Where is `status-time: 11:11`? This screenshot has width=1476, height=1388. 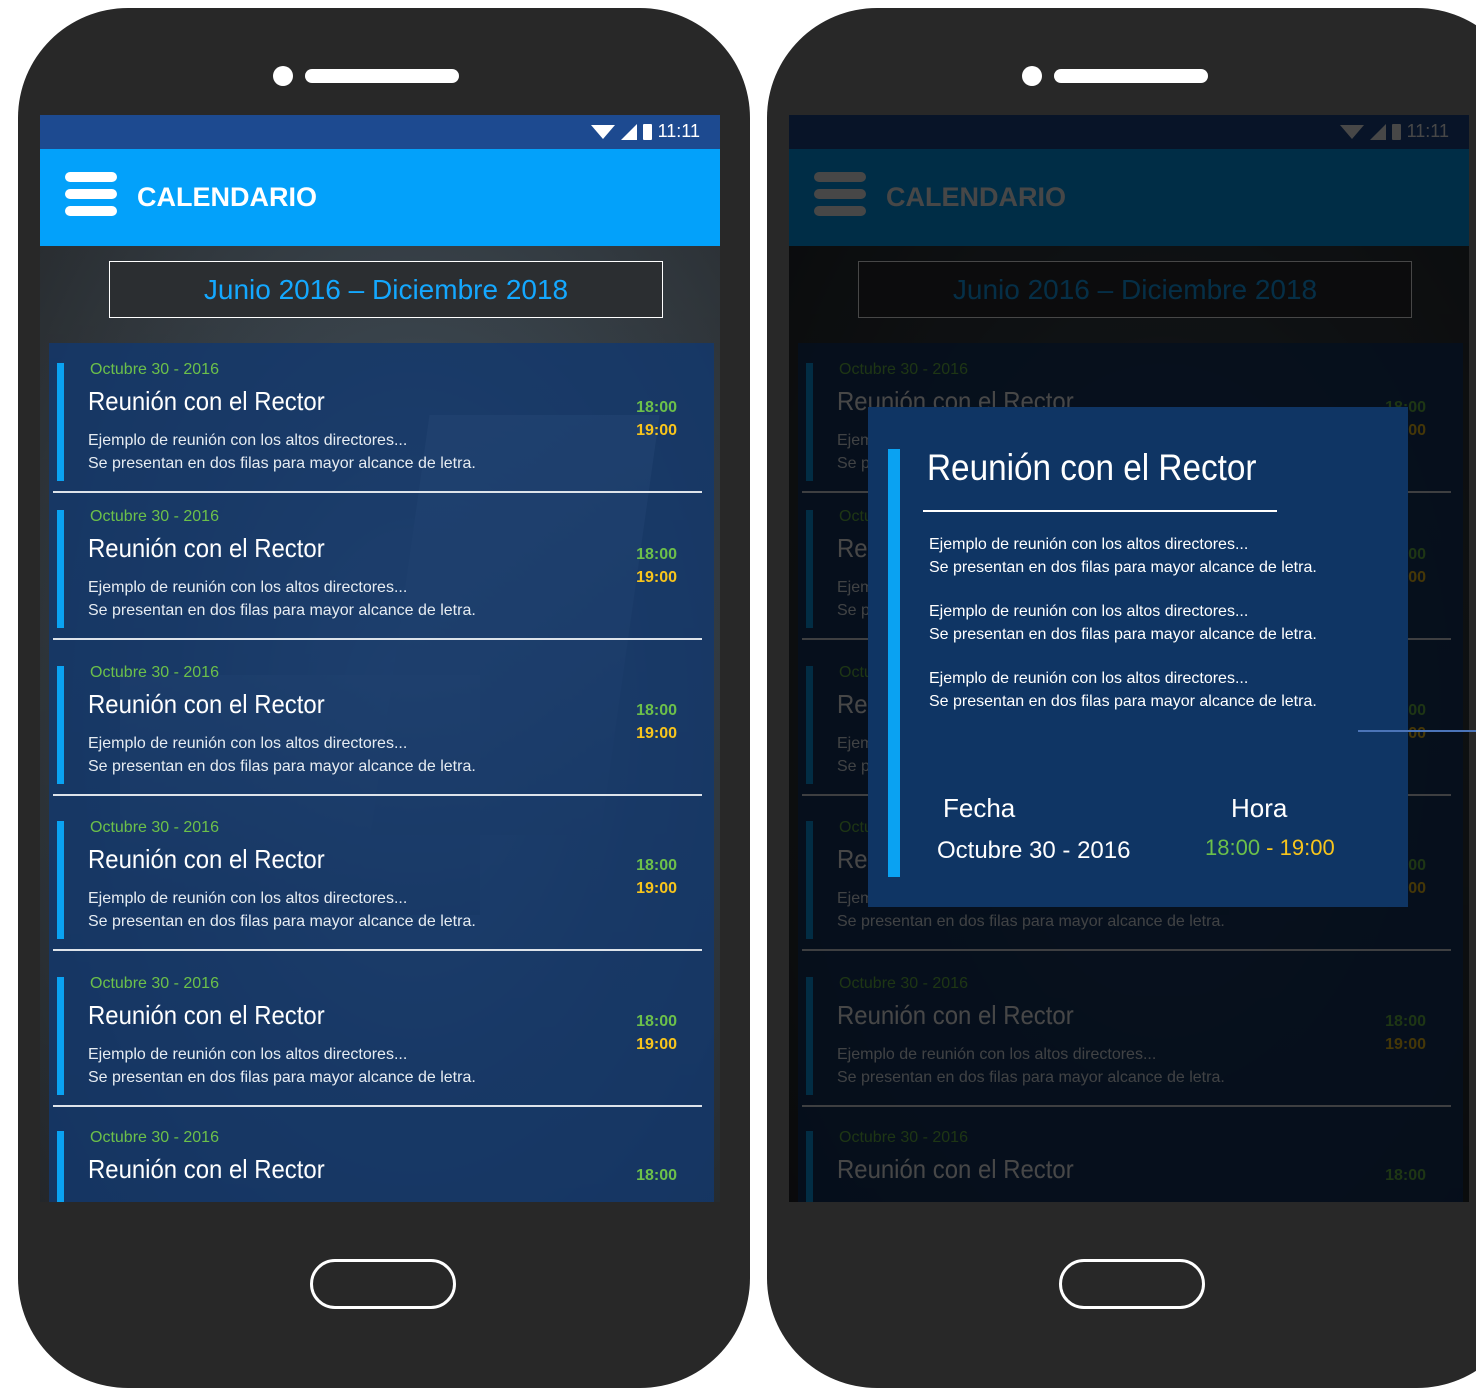 status-time: 11:11 is located at coordinates (678, 131).